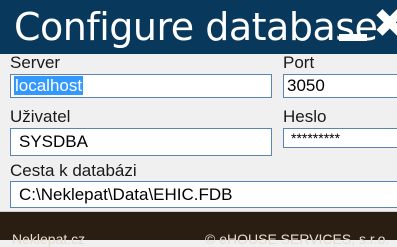 The image size is (397, 247). Describe the element at coordinates (305, 116) in the screenshot. I see `password-label: Heslo` at that location.